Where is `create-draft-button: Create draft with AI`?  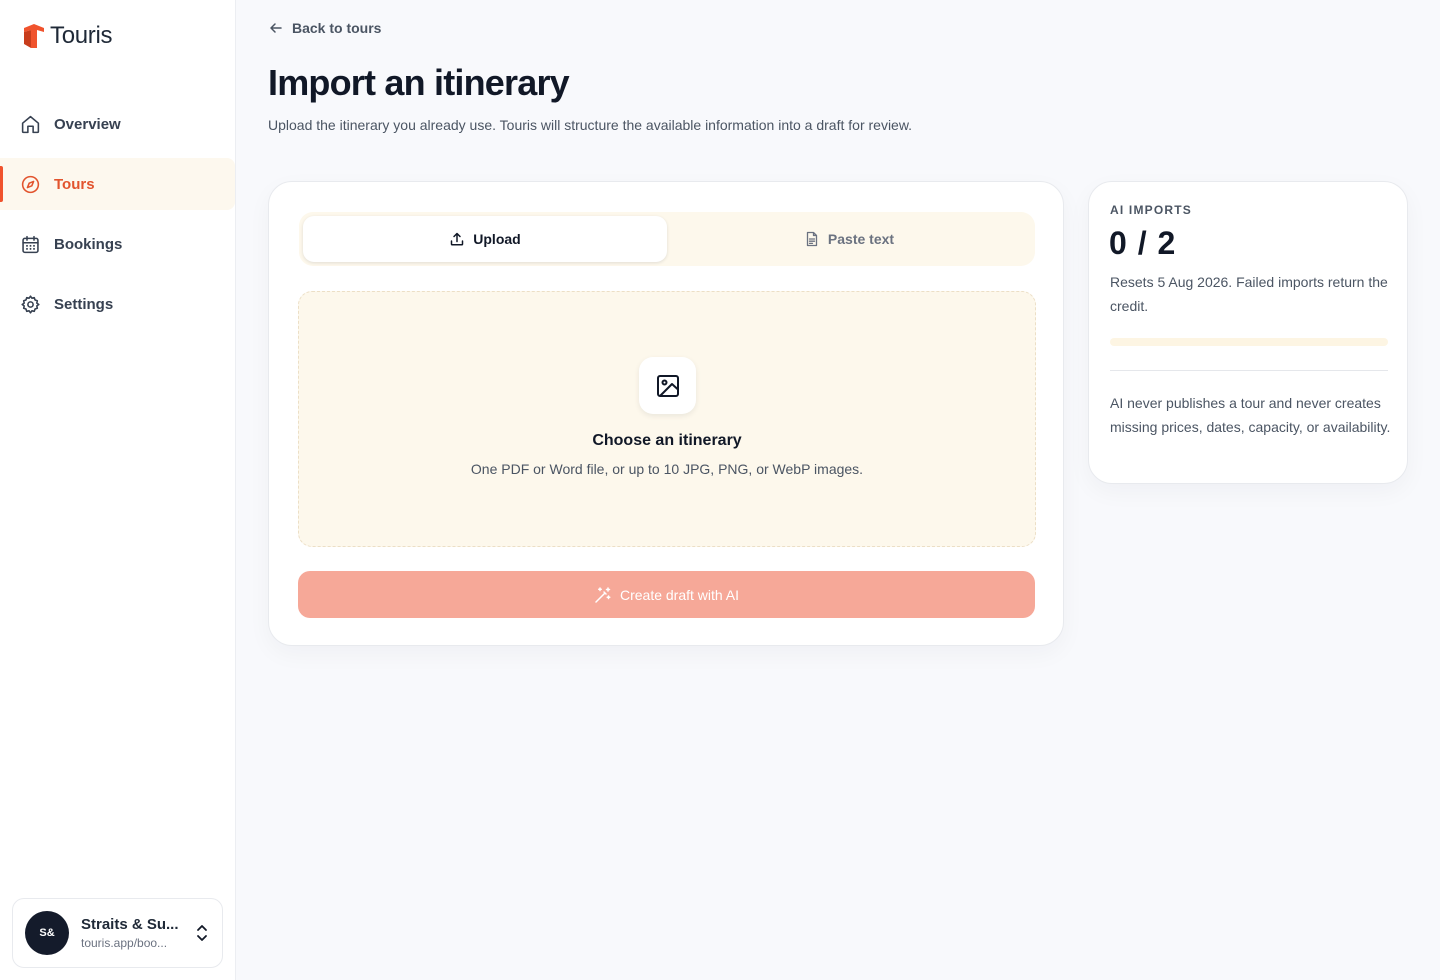 create-draft-button: Create draft with AI is located at coordinates (666, 594).